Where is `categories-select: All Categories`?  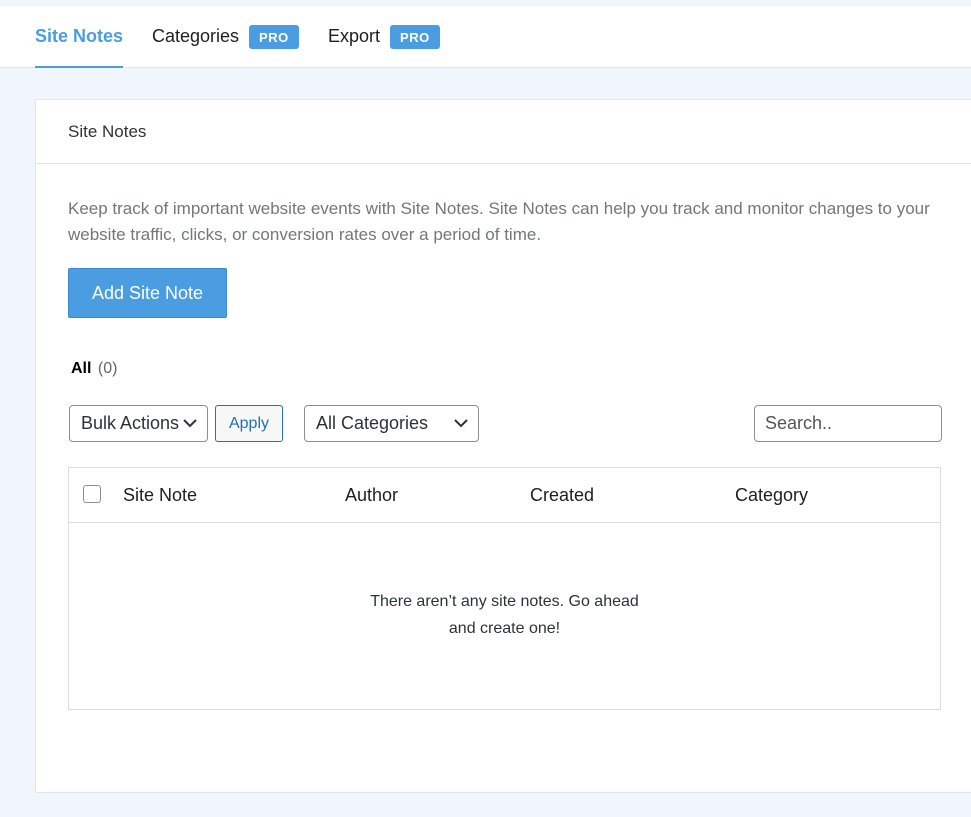
categories-select: All Categories is located at coordinates (391, 423).